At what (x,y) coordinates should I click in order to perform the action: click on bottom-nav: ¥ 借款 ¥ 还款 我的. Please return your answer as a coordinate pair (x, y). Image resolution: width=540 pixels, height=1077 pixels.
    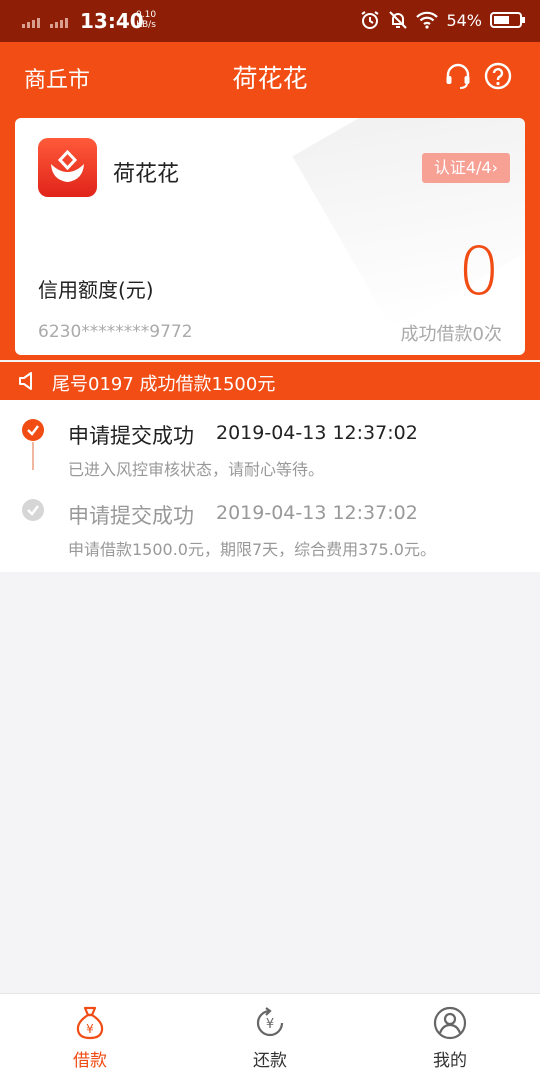
    Looking at the image, I should click on (270, 1035).